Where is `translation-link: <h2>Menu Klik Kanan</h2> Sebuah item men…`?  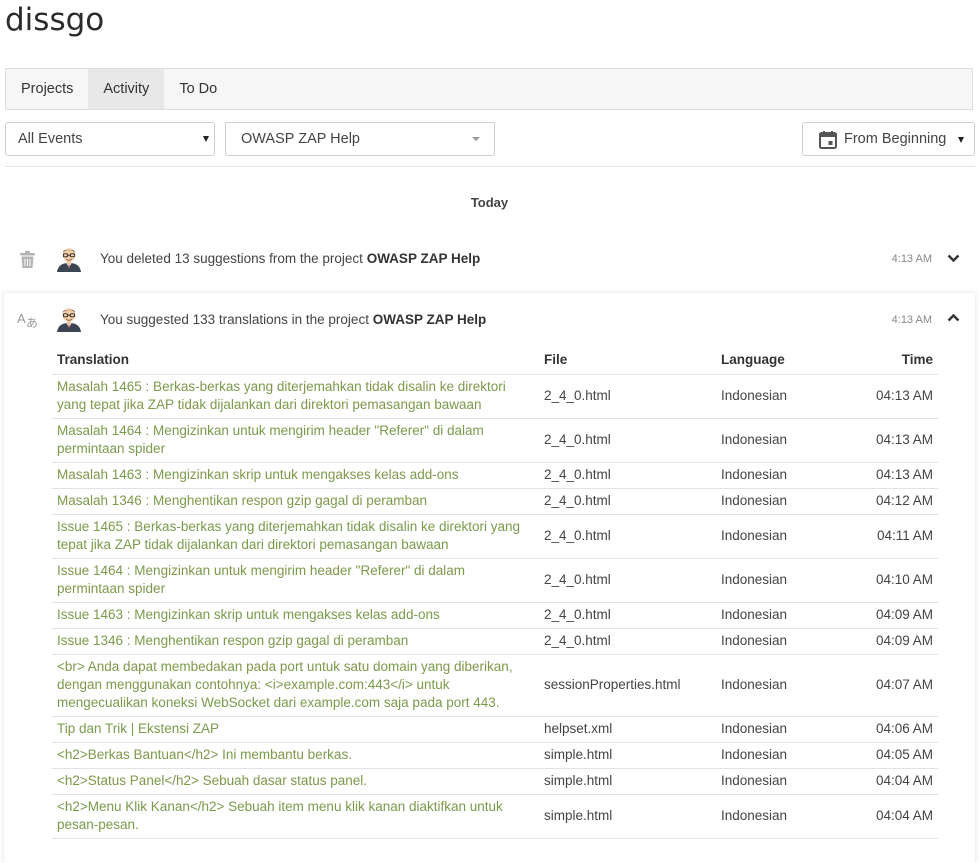
translation-link: <h2>Menu Klik Kanan</h2> Sebuah item men… is located at coordinates (295, 816).